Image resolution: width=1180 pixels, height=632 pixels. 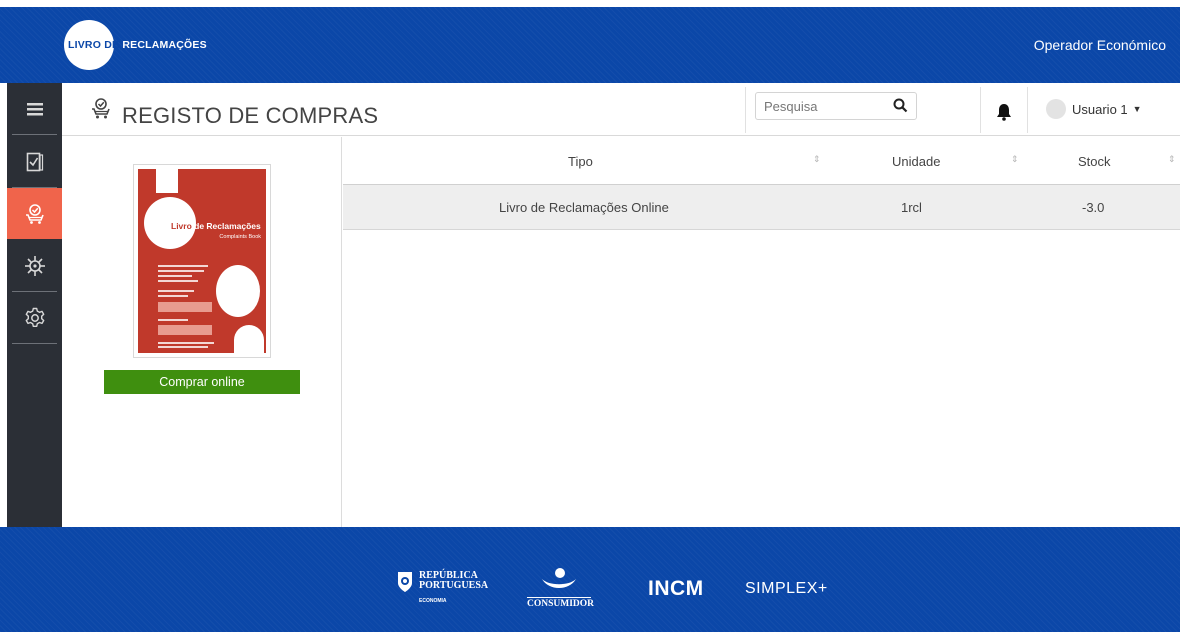 I want to click on page-title: REGISTO DE COMPRAS, so click(x=250, y=115).